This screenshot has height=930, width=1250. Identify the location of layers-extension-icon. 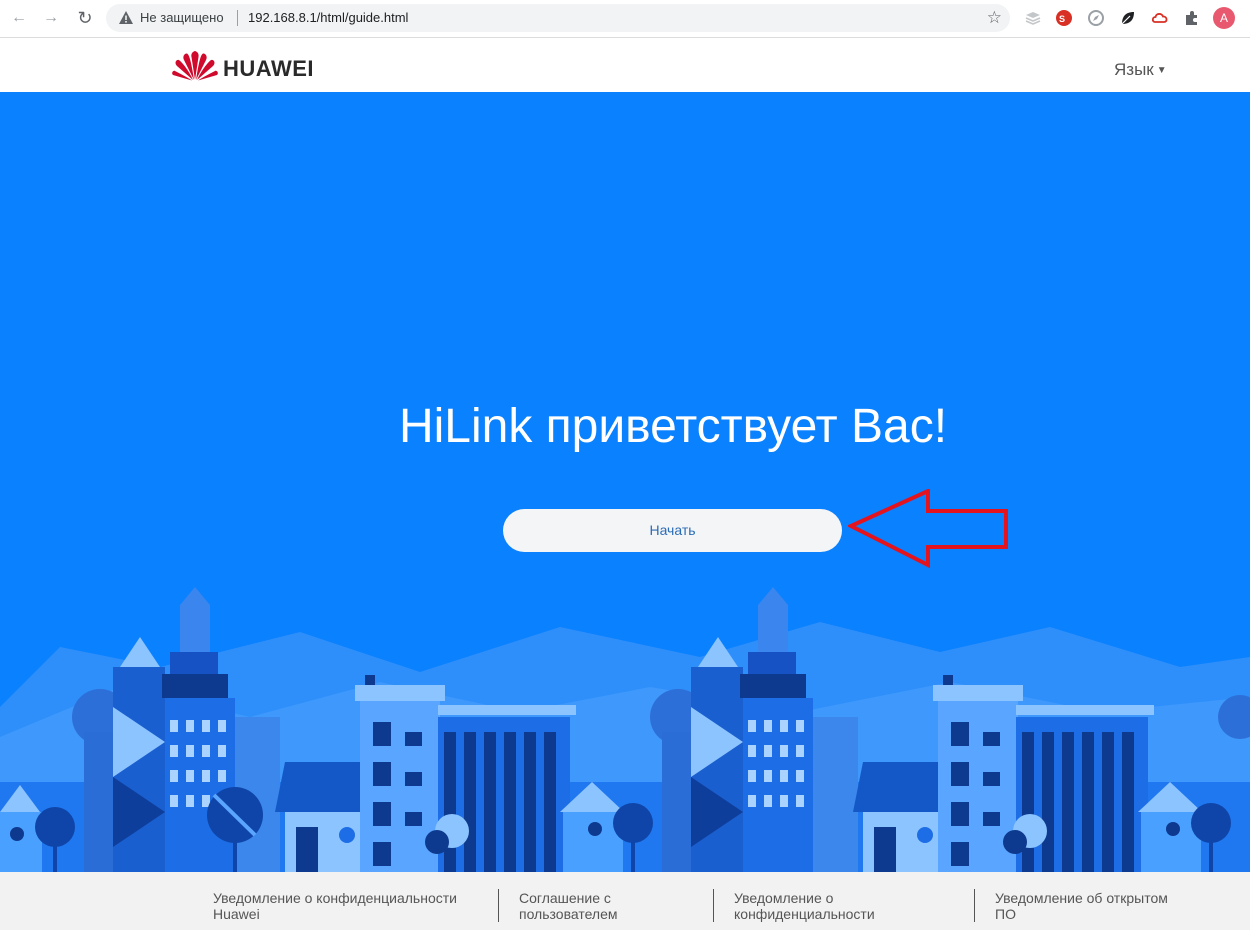
(1033, 18).